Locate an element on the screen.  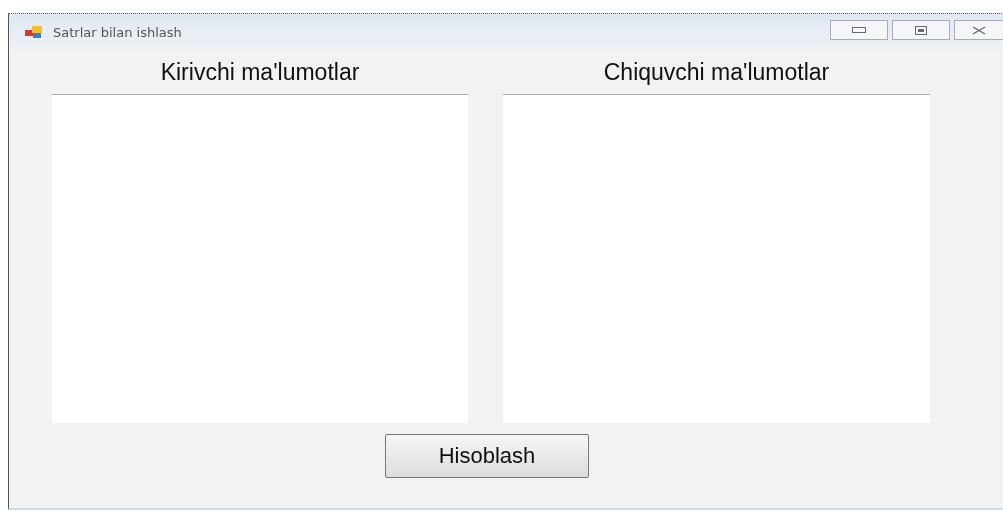
calculate-button: Hisoblash is located at coordinates (487, 456).